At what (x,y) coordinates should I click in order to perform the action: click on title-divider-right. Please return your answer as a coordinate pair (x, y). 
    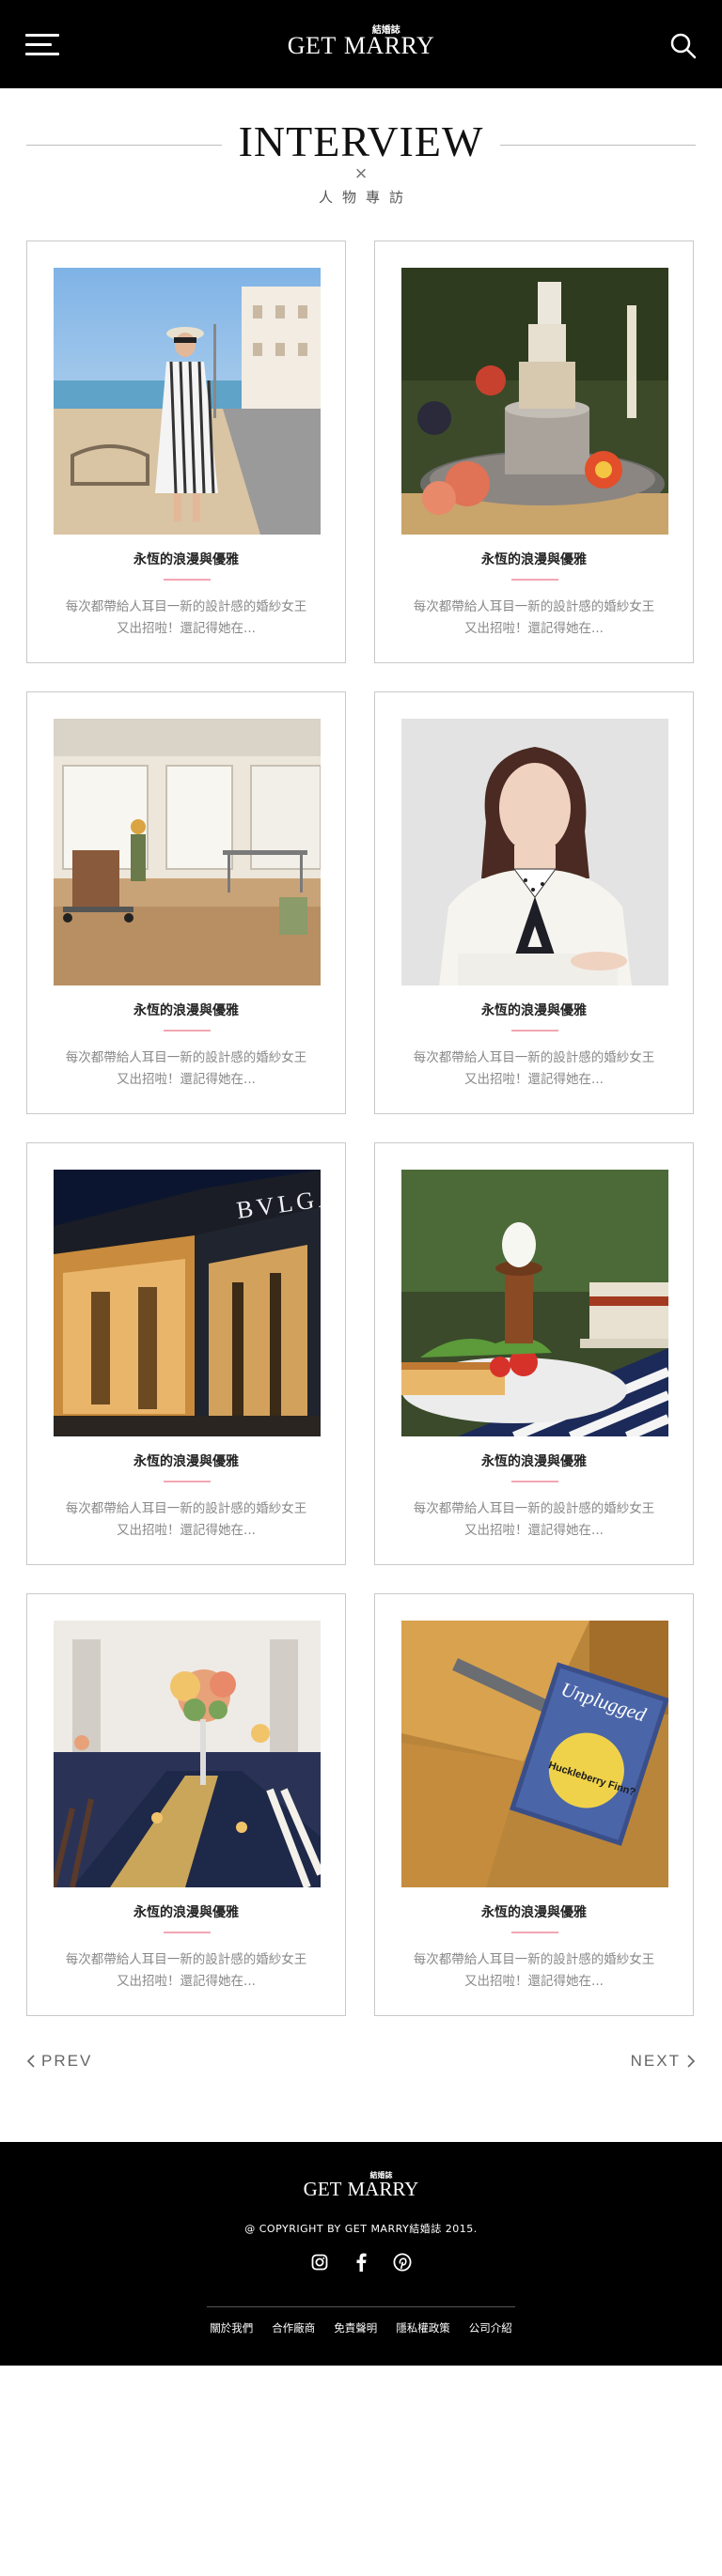
    Looking at the image, I should click on (598, 145).